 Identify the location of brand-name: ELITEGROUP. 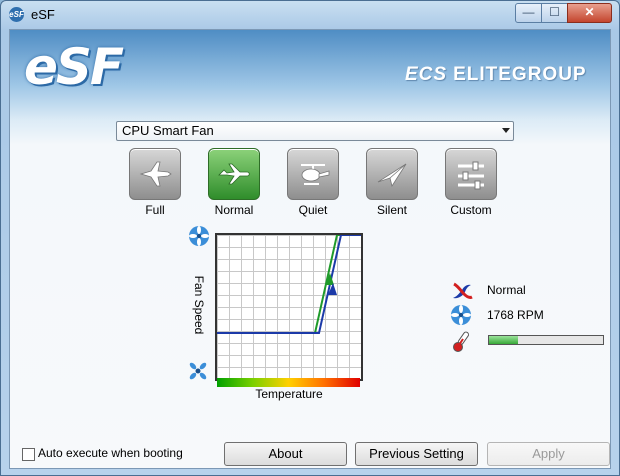
(520, 74).